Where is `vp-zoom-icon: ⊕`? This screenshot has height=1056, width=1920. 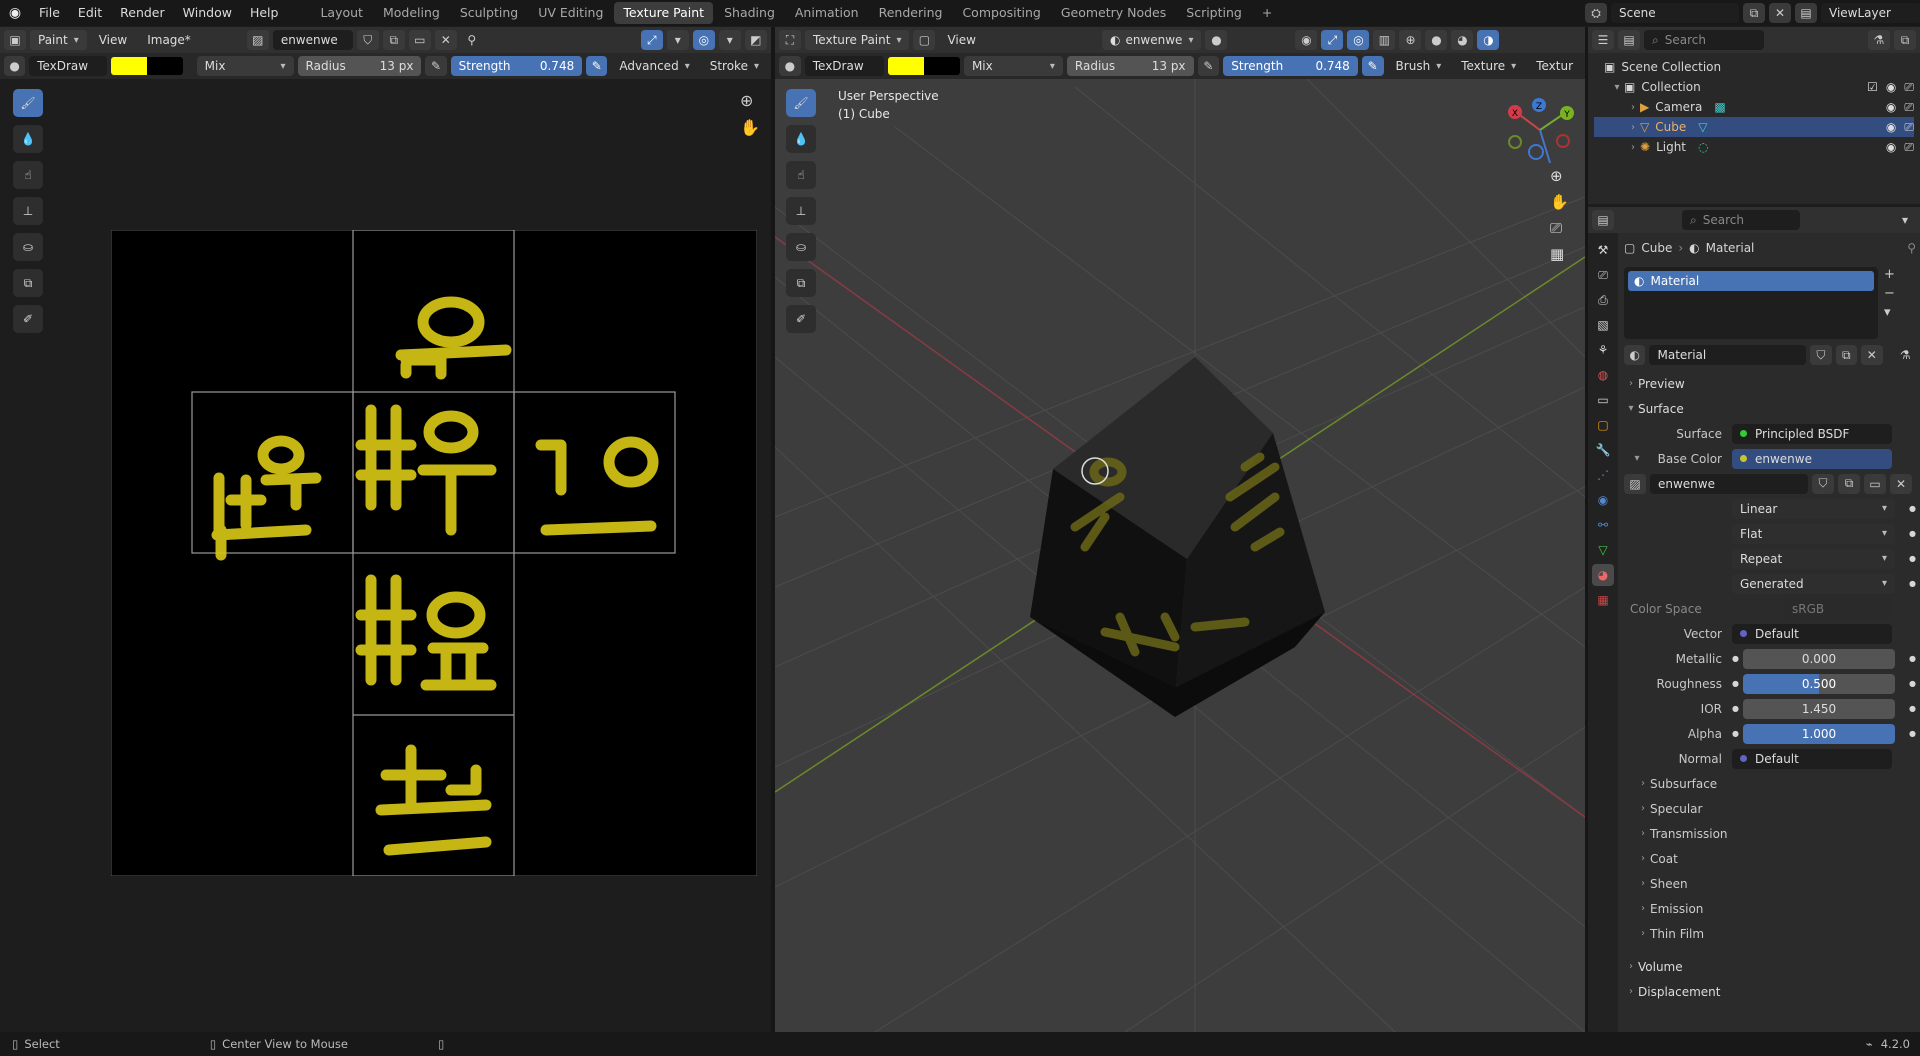
vp-zoom-icon: ⊕ is located at coordinates (1559, 176).